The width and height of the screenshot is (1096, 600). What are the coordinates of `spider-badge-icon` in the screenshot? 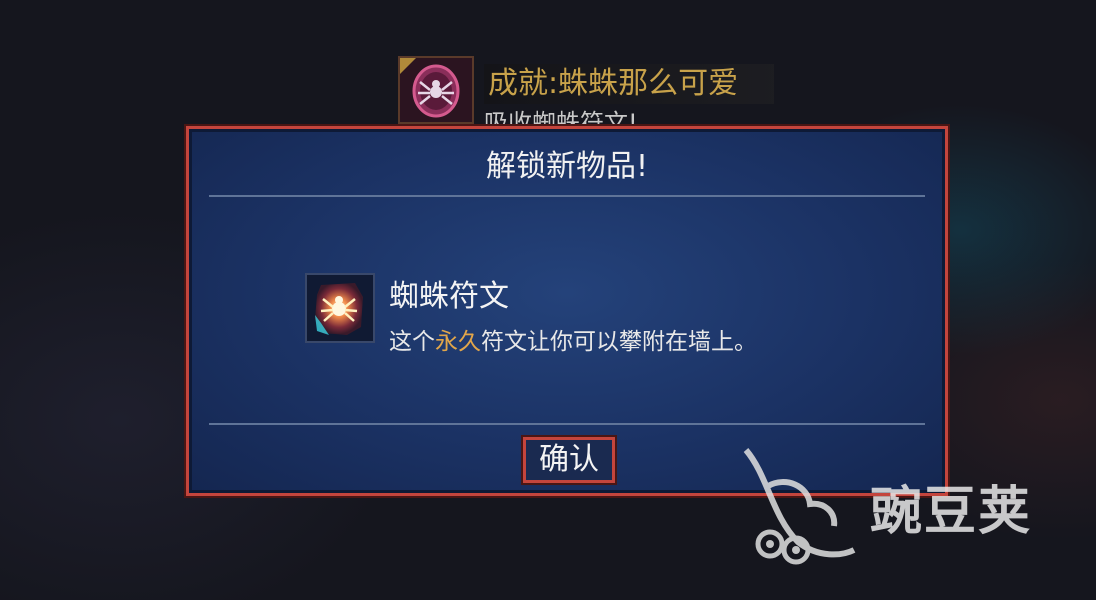 It's located at (436, 90).